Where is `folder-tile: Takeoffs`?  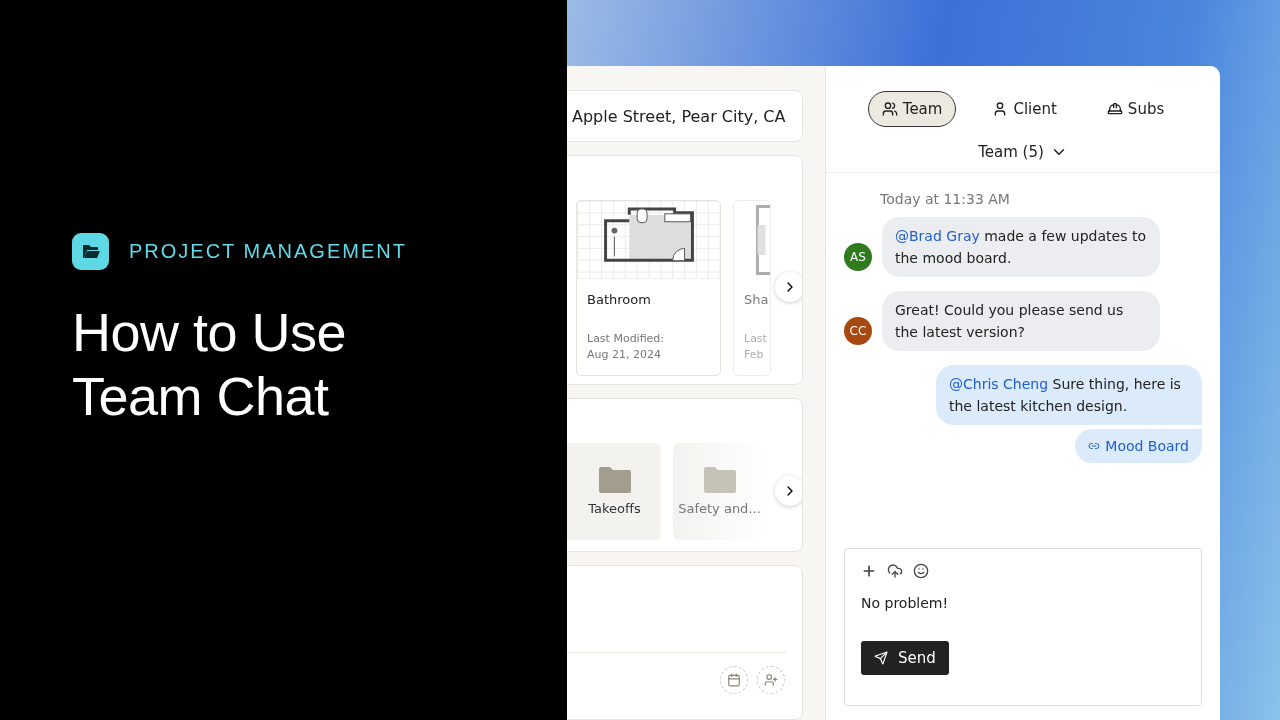
folder-tile: Takeoffs is located at coordinates (614, 492).